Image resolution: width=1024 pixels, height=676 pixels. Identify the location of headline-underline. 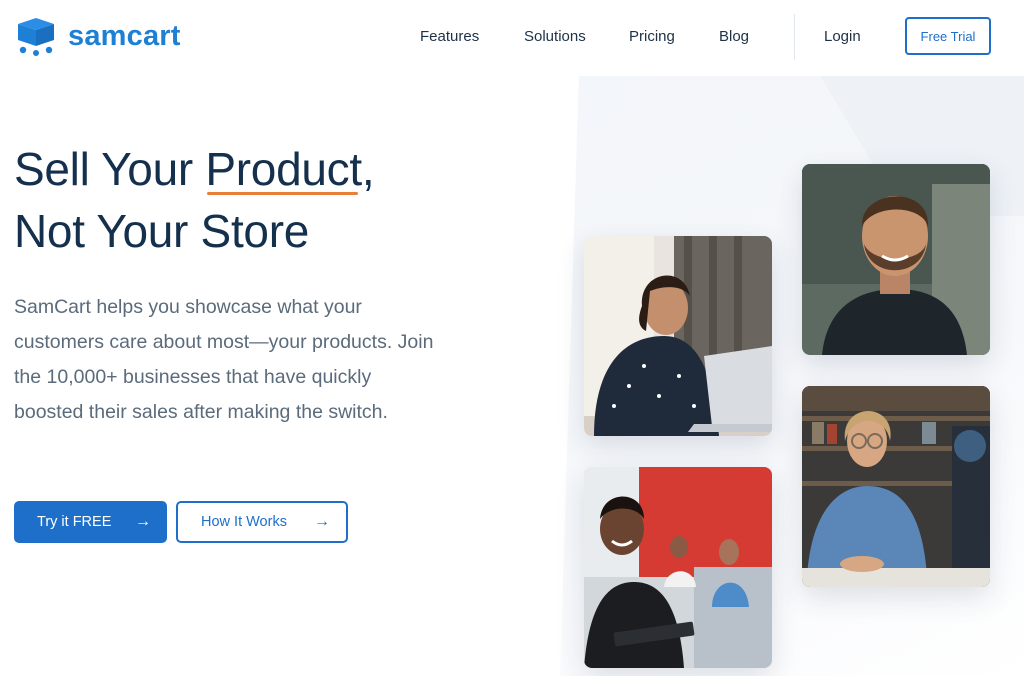
(282, 193).